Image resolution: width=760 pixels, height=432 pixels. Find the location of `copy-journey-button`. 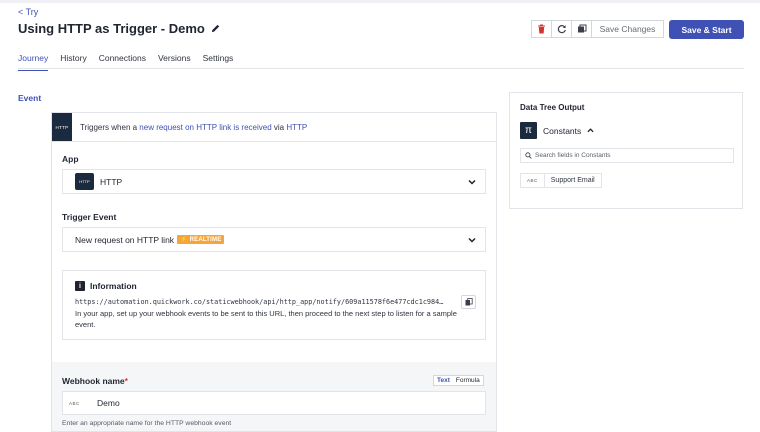

copy-journey-button is located at coordinates (581, 29).